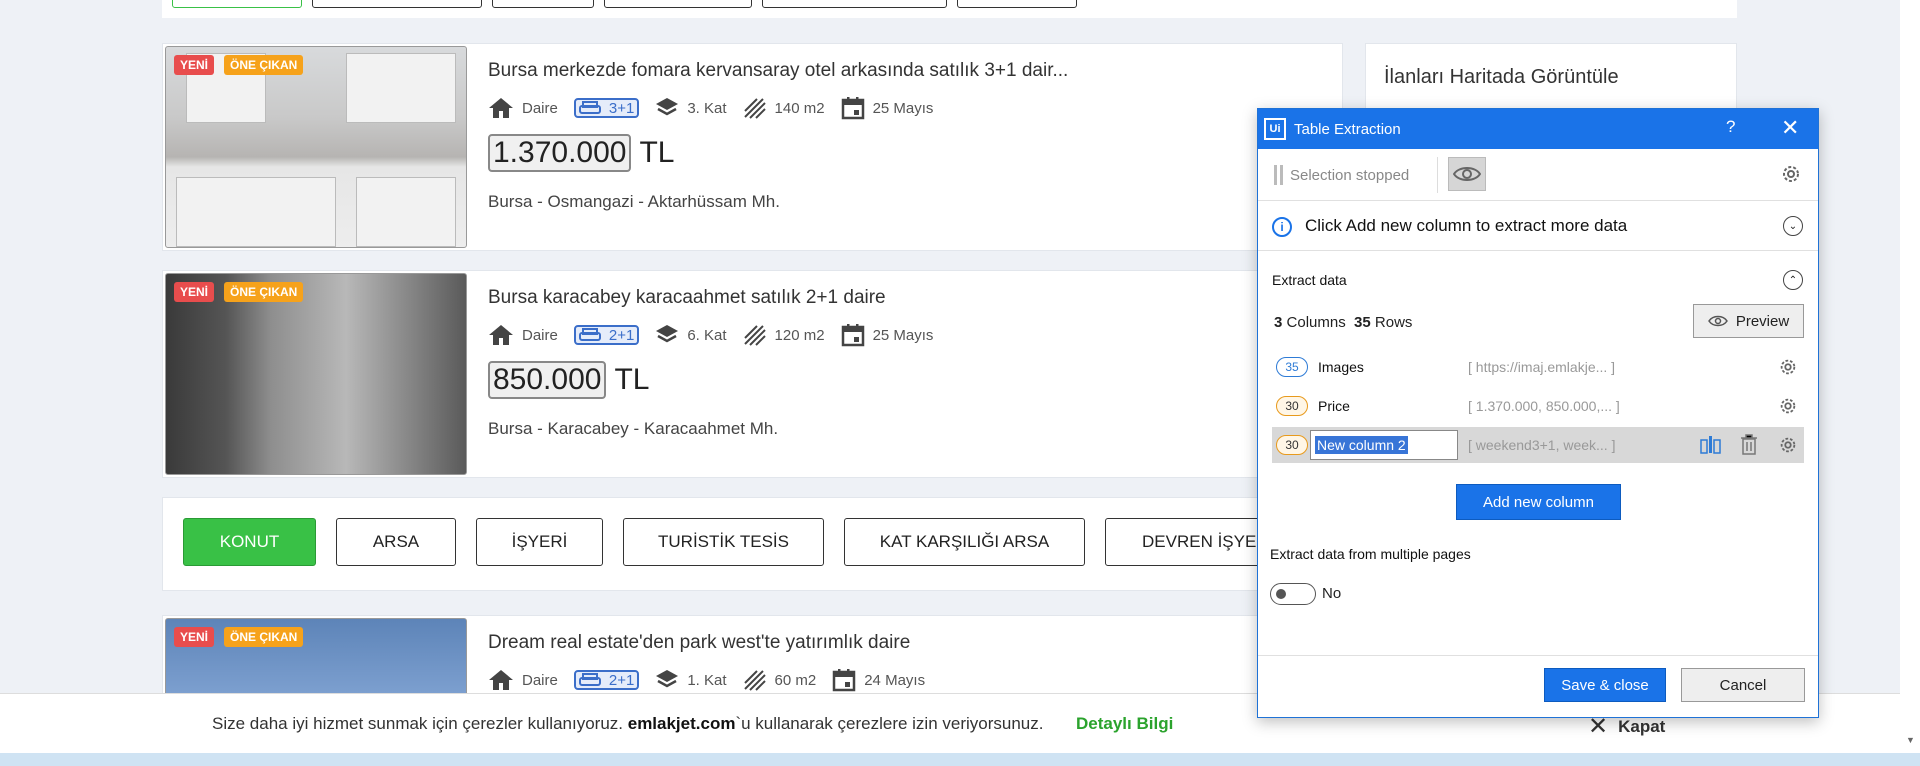 The image size is (1920, 766). What do you see at coordinates (539, 542) in the screenshot?
I see `category-isyeri: İŞYERİ` at bounding box center [539, 542].